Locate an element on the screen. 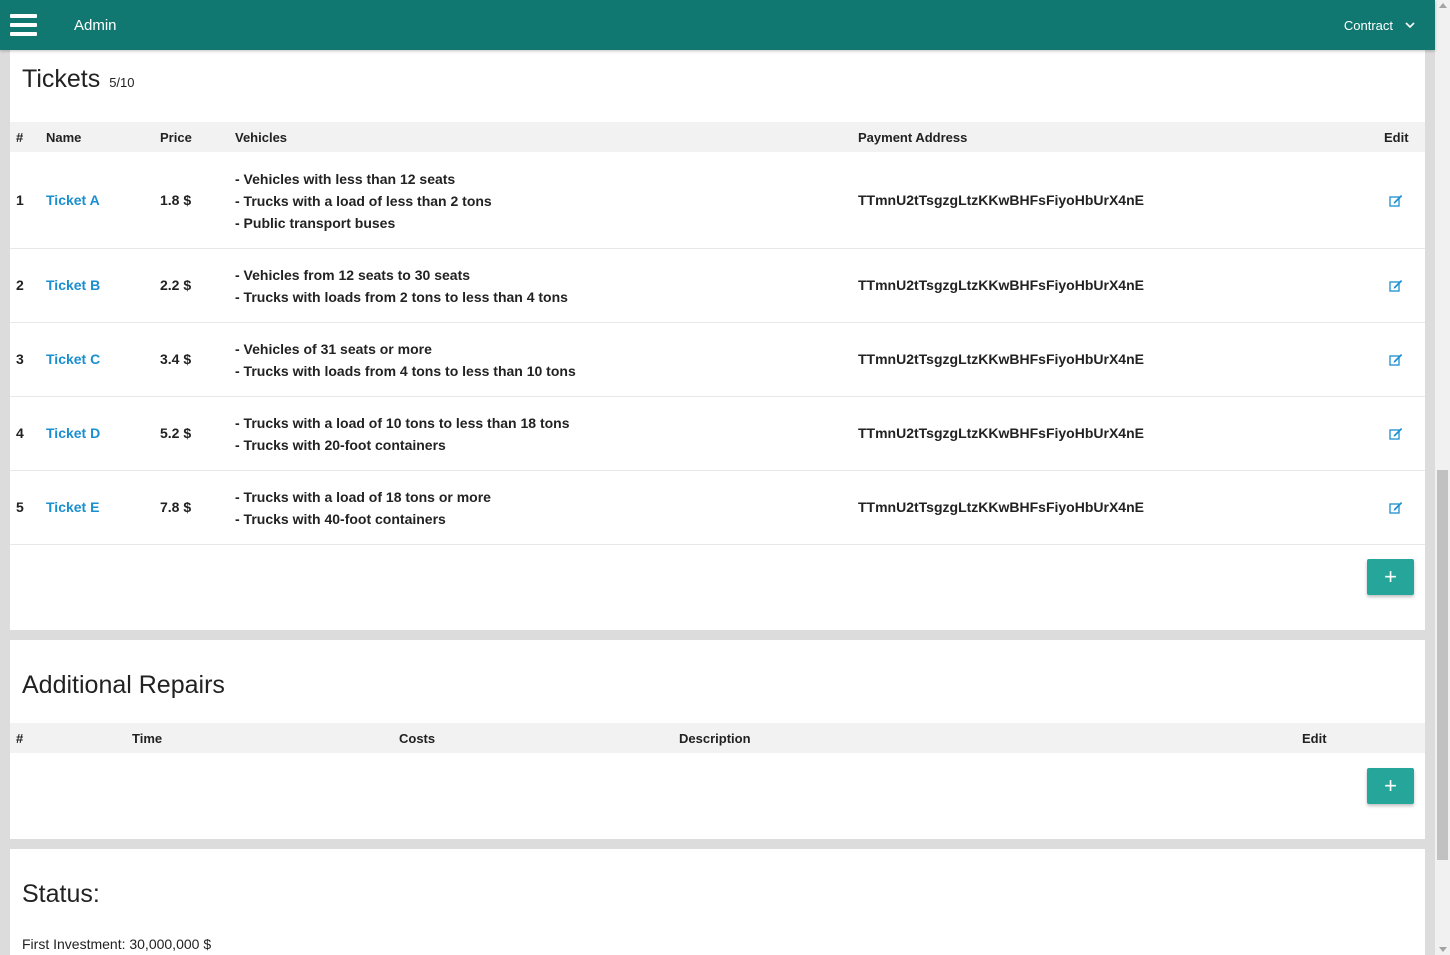  ticket-name-link: Ticket B is located at coordinates (73, 285).